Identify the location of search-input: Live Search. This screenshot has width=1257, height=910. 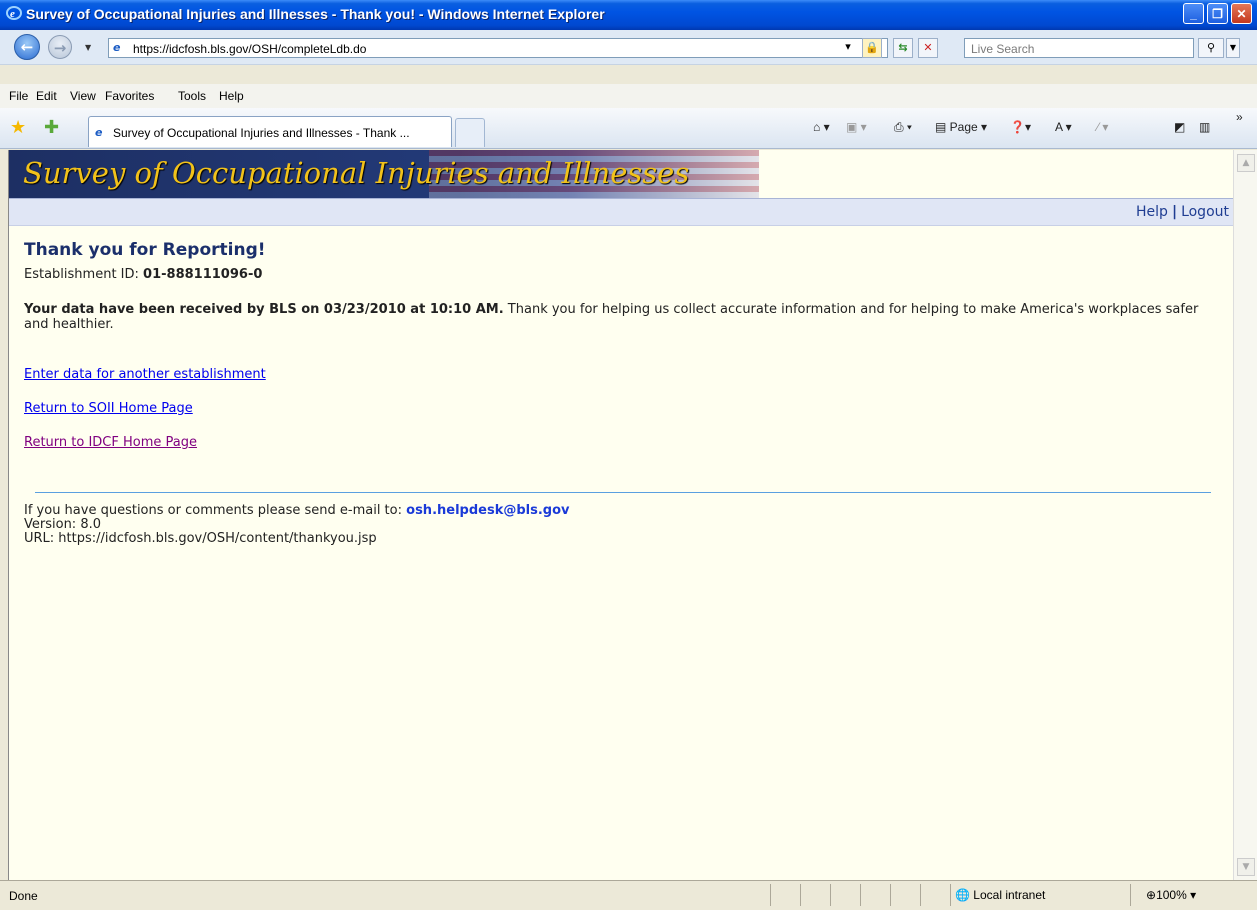
(1079, 48).